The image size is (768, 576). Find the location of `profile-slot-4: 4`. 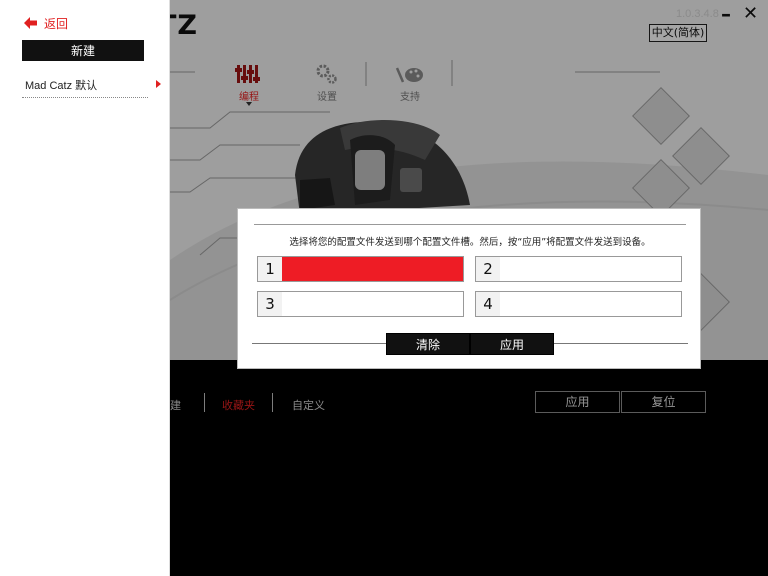

profile-slot-4: 4 is located at coordinates (578, 304).